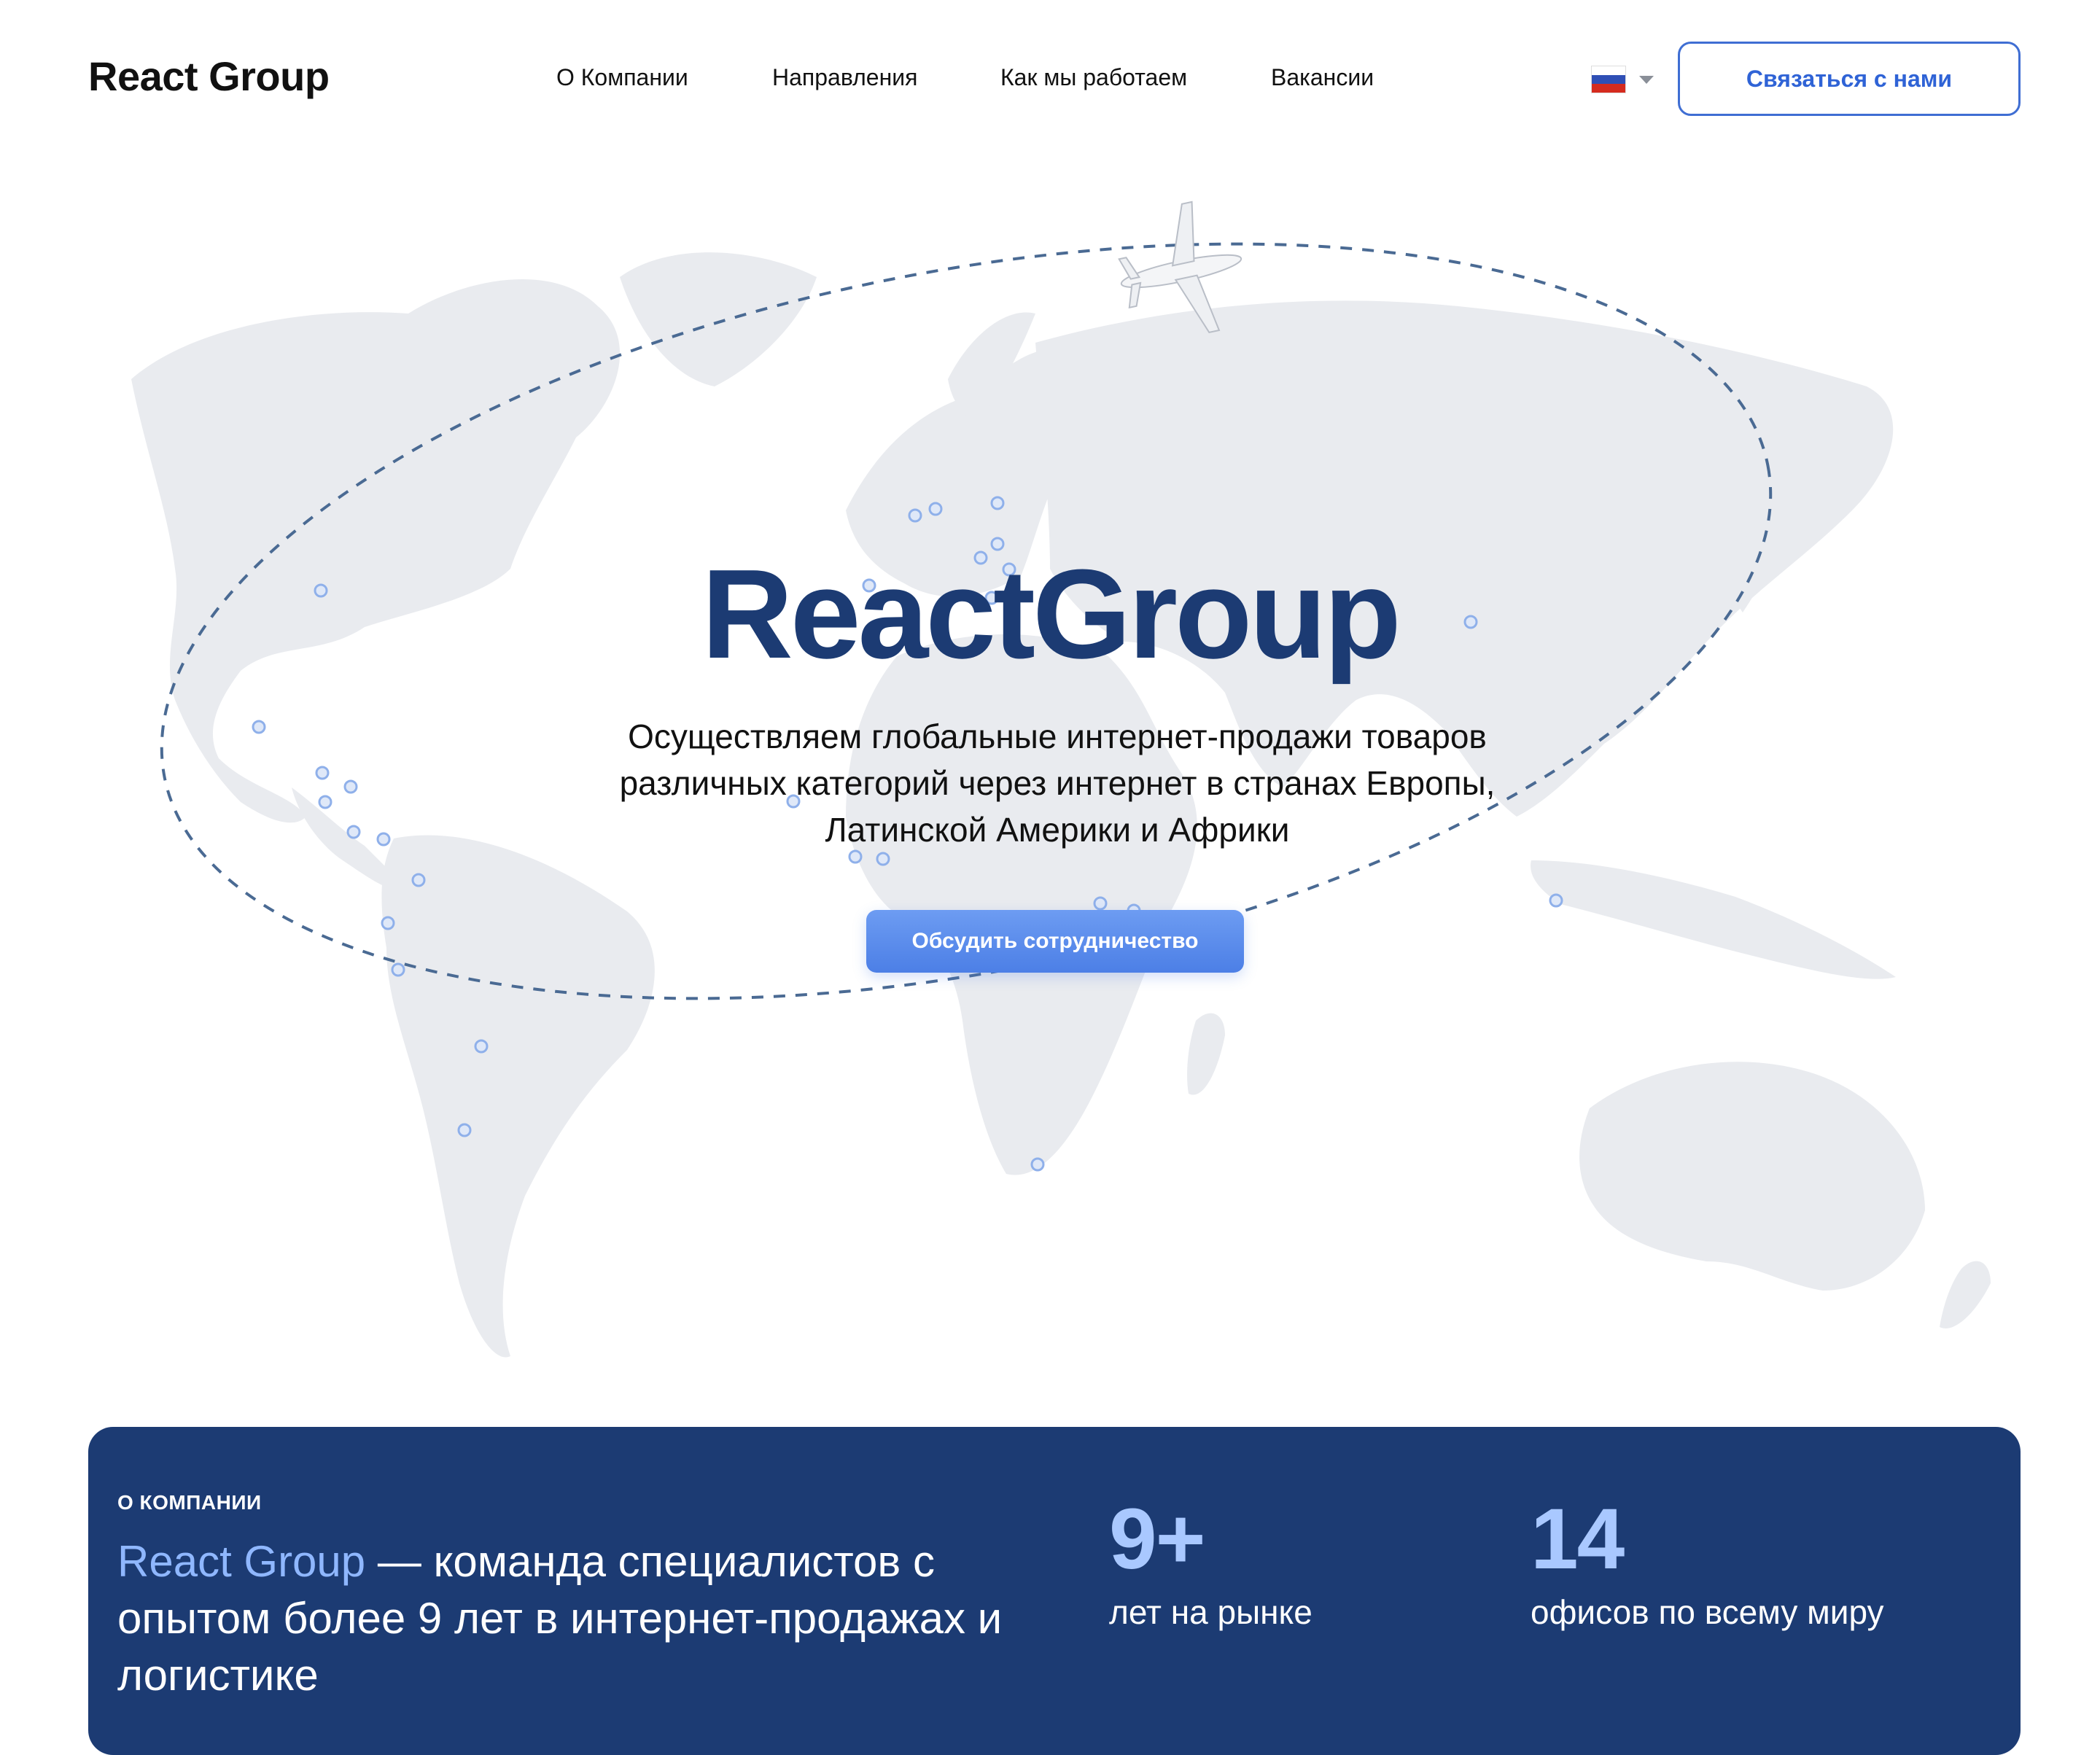 Image resolution: width=2100 pixels, height=1755 pixels. Describe the element at coordinates (1849, 79) in the screenshot. I see `contact-us-button: Связаться с нами` at that location.